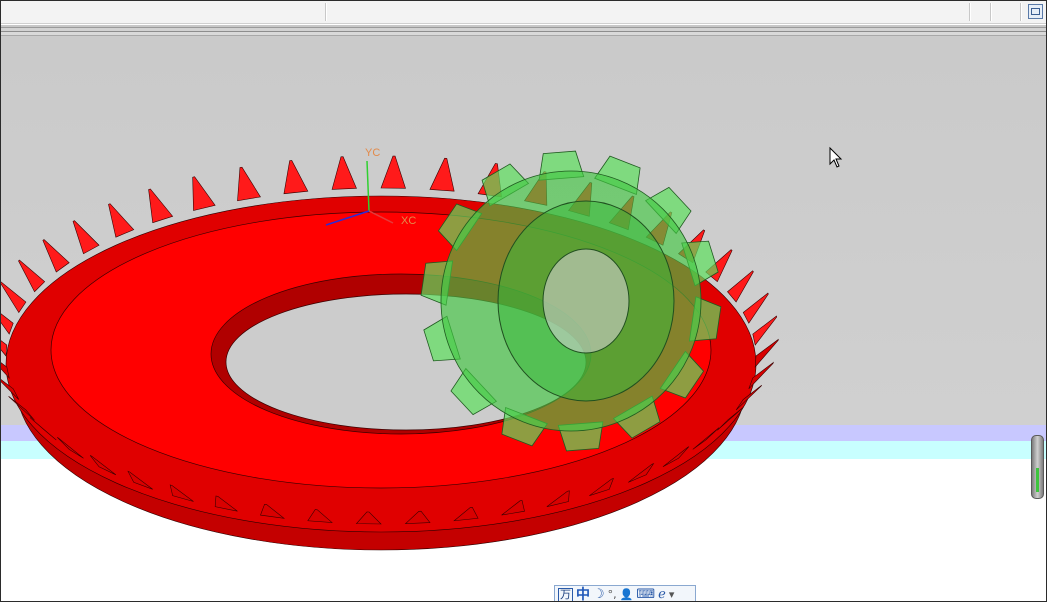  I want to click on top-toolbar, so click(523, 12).